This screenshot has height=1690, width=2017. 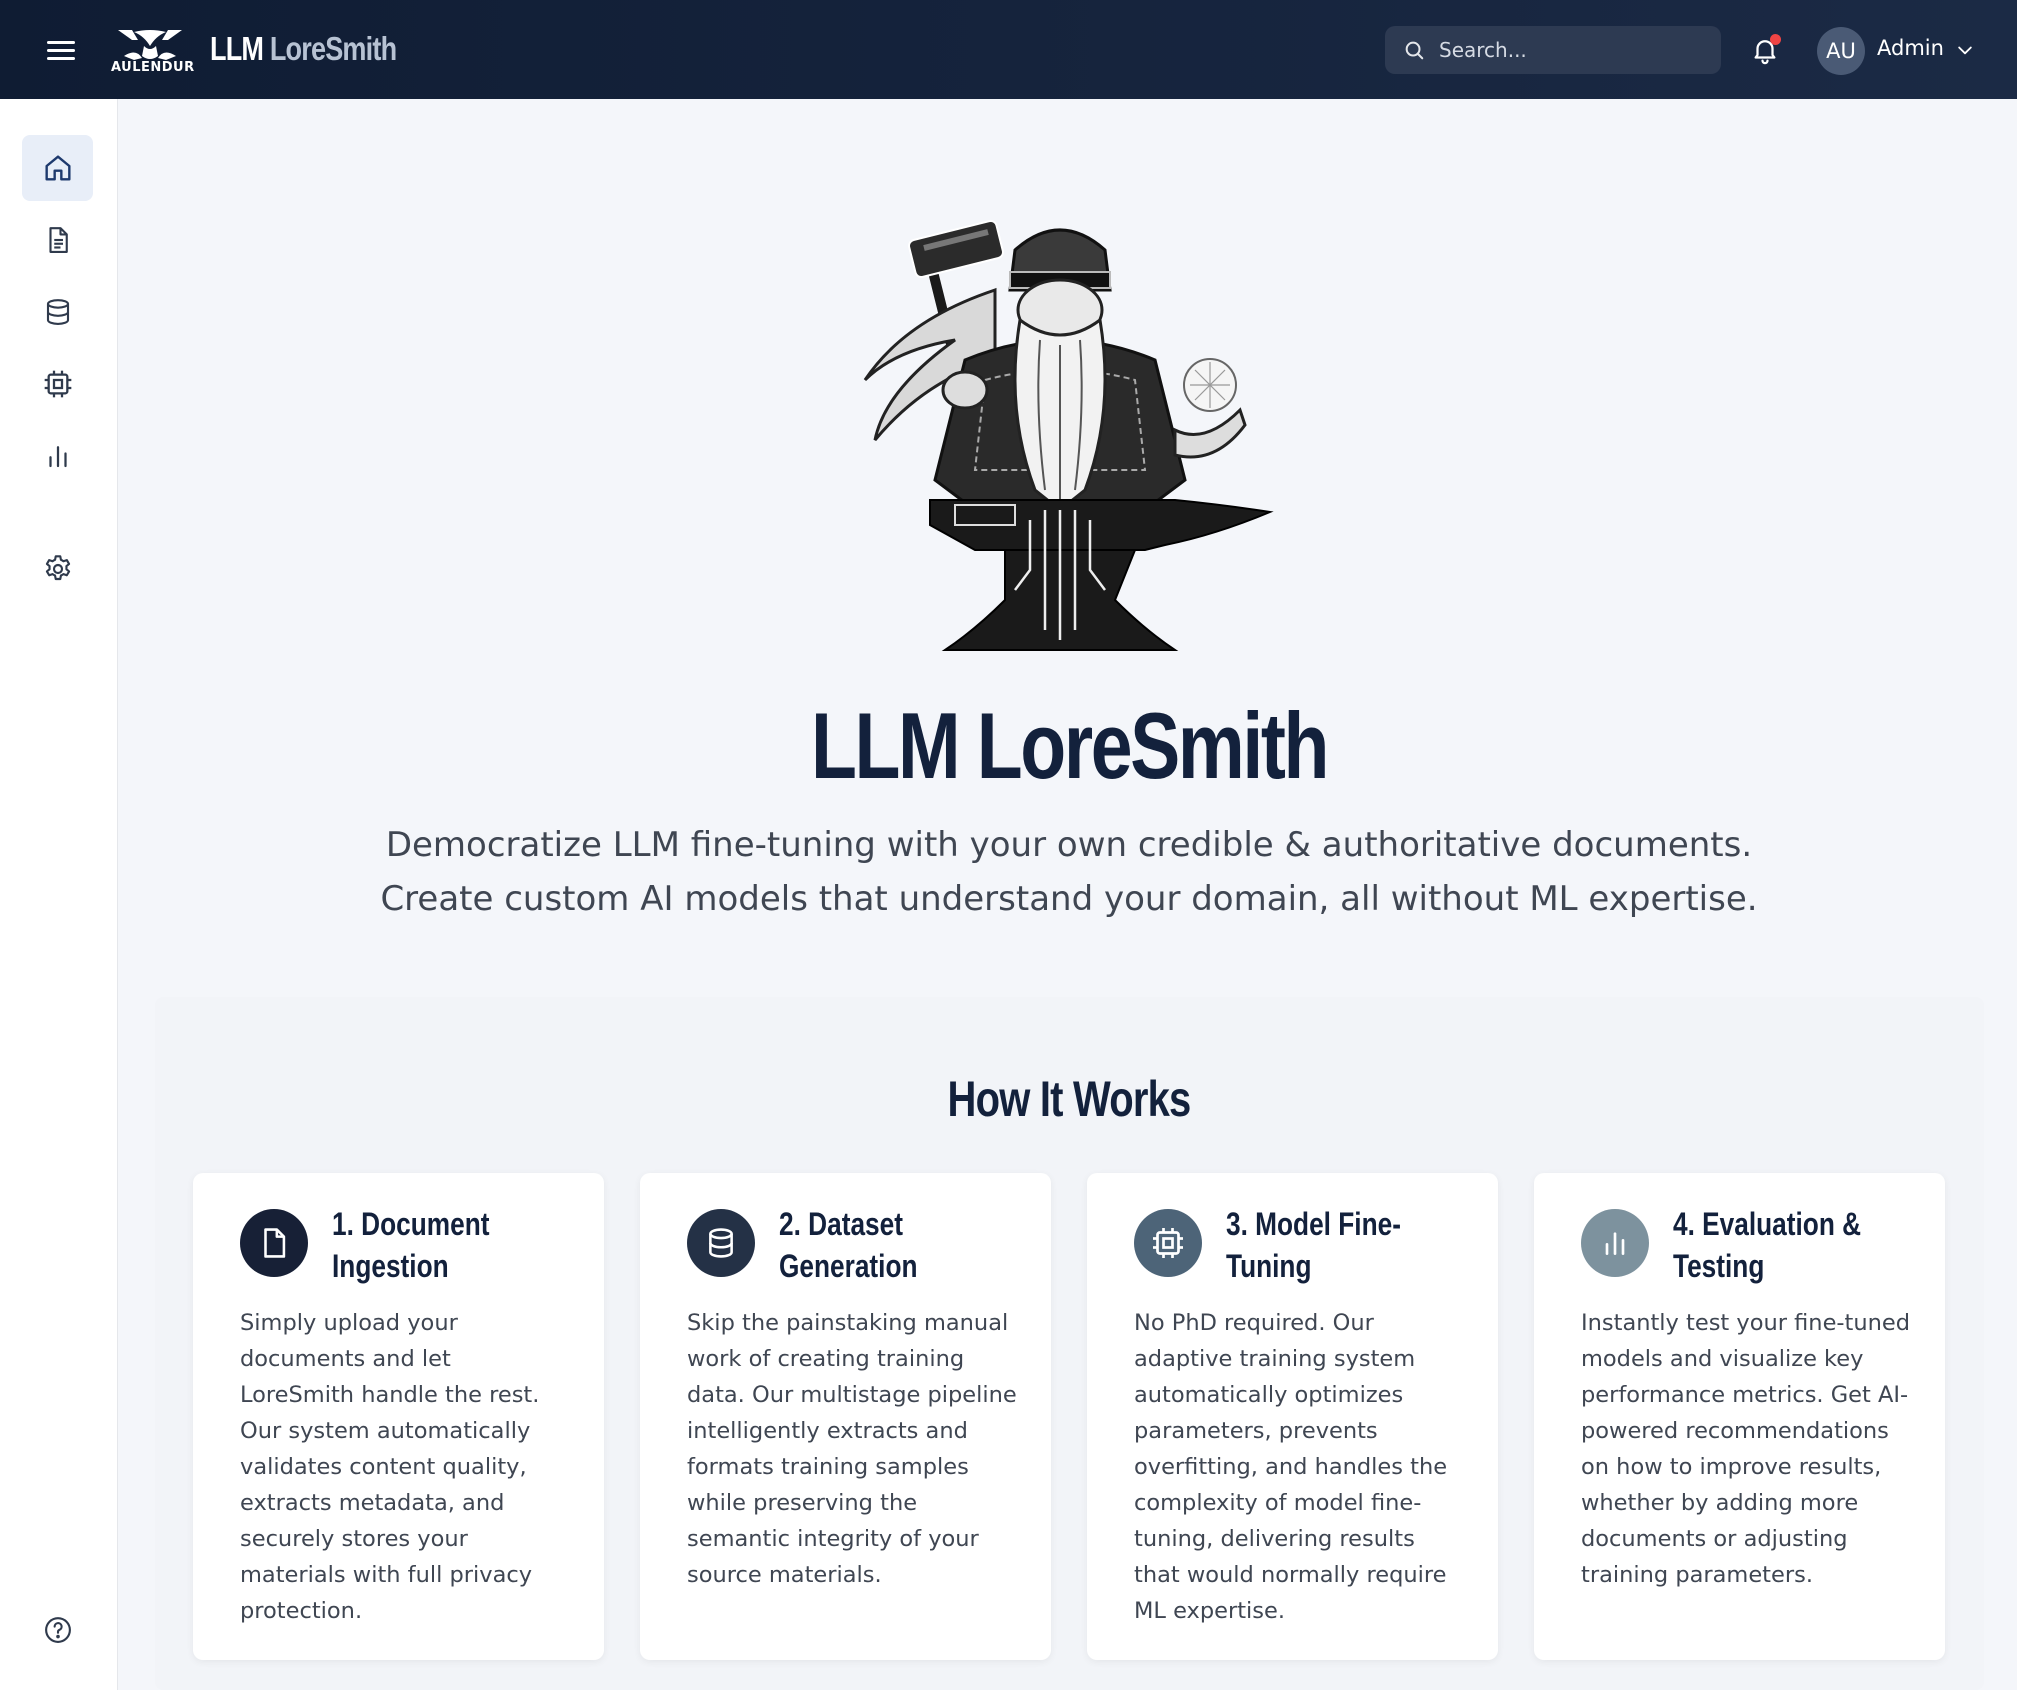 I want to click on sidebar, so click(x=59, y=894).